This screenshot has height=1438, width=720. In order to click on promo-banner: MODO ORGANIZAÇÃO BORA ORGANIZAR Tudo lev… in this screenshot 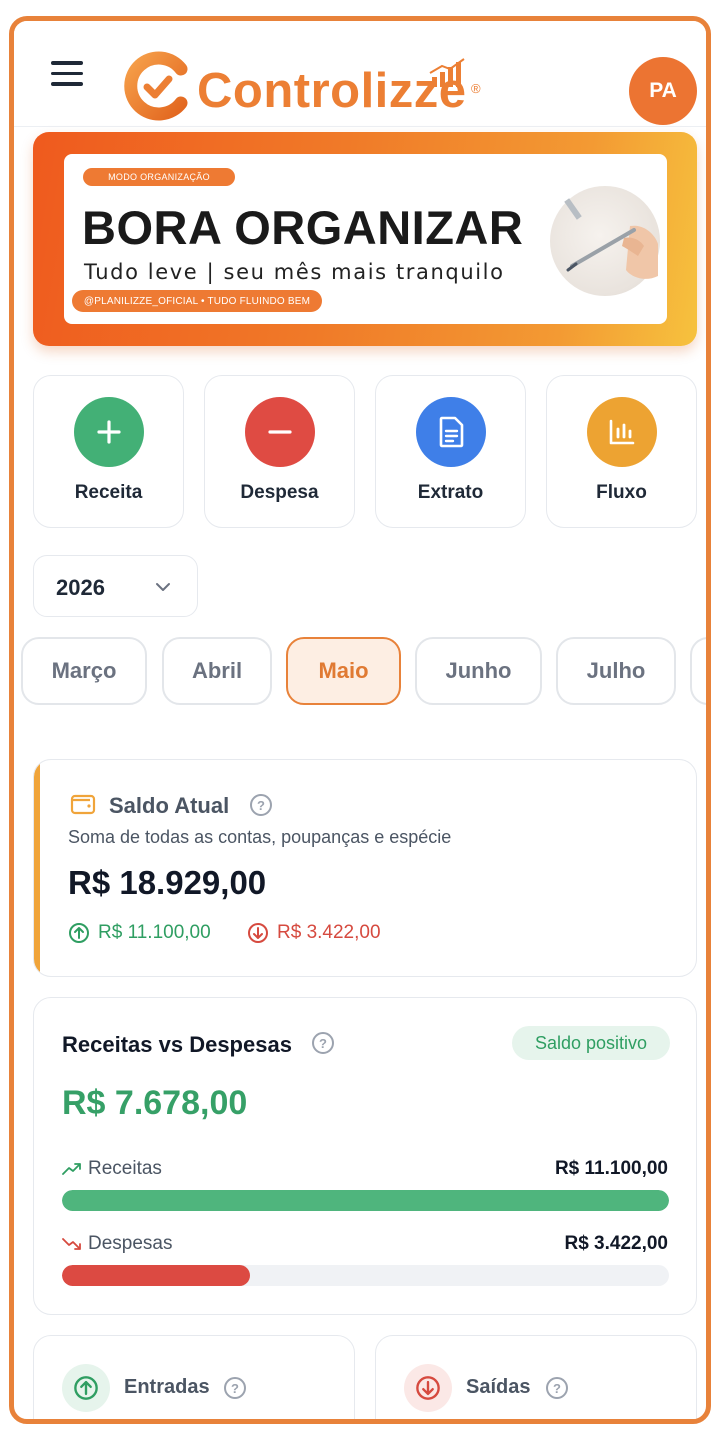, I will do `click(365, 239)`.